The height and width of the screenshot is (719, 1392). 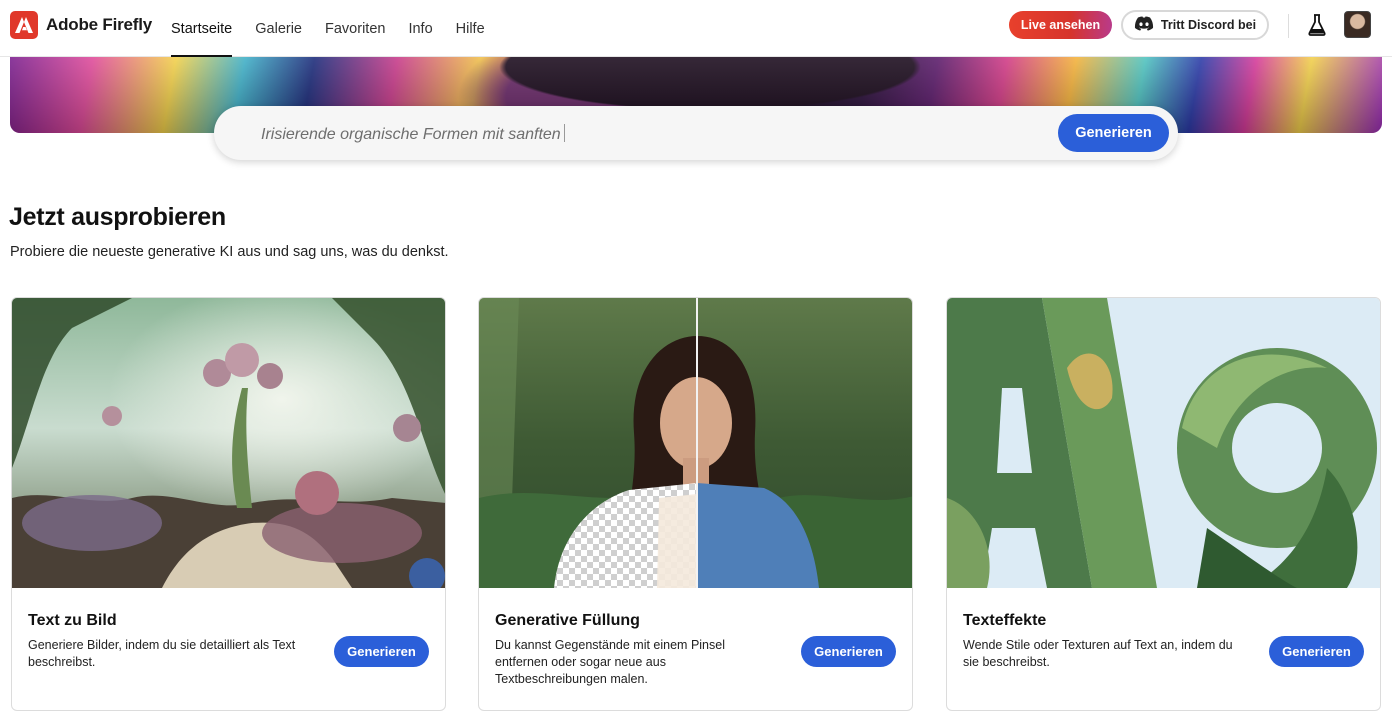 What do you see at coordinates (117, 217) in the screenshot?
I see `section-title: Jetzt ausprobieren` at bounding box center [117, 217].